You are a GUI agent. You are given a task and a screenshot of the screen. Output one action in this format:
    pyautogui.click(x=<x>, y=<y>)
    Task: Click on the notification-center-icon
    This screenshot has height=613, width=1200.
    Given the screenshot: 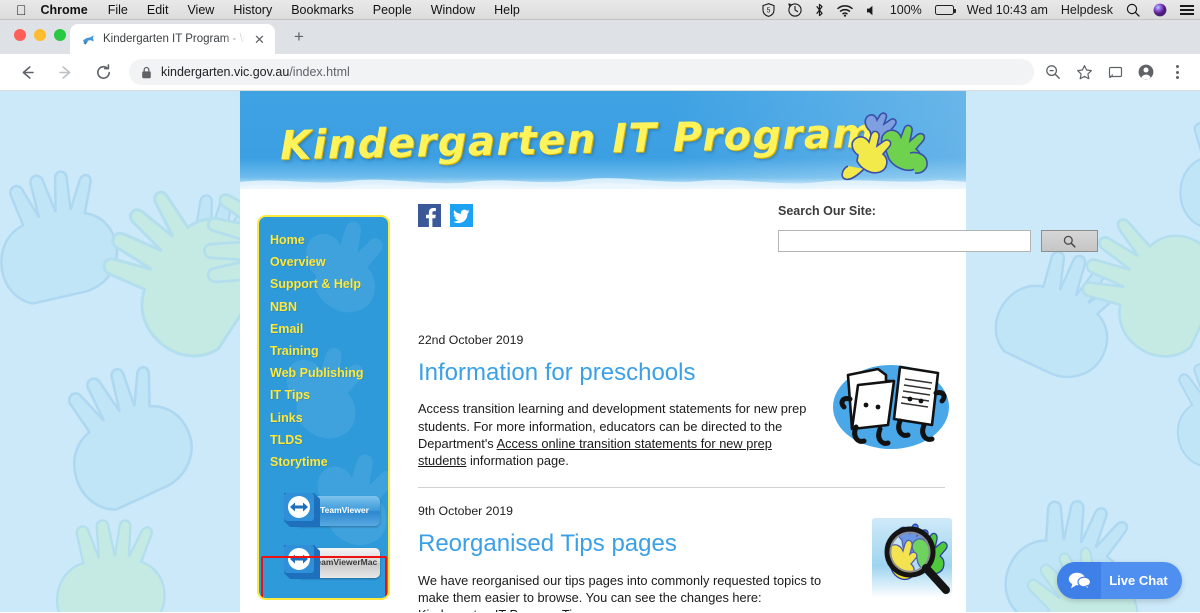 What is the action you would take?
    pyautogui.click(x=1187, y=10)
    